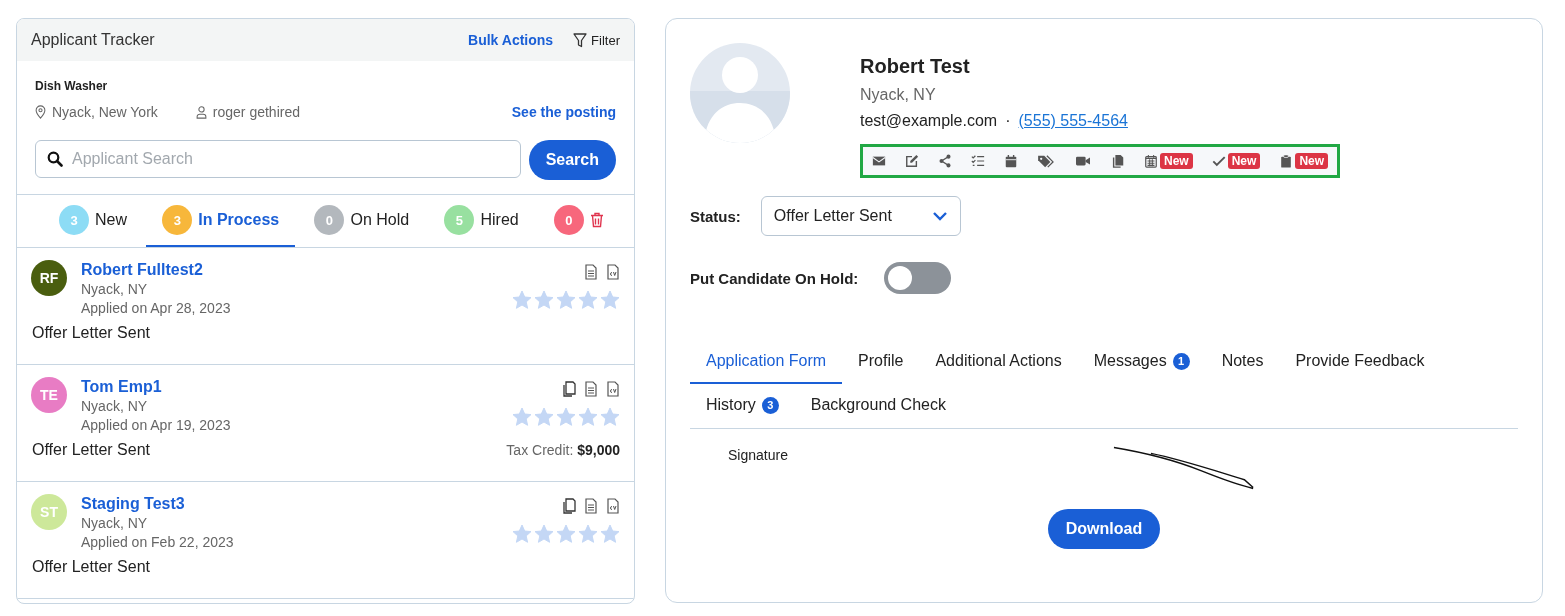 Image resolution: width=1565 pixels, height=616 pixels. What do you see at coordinates (1181, 361) in the screenshot?
I see `count-badge: 1` at bounding box center [1181, 361].